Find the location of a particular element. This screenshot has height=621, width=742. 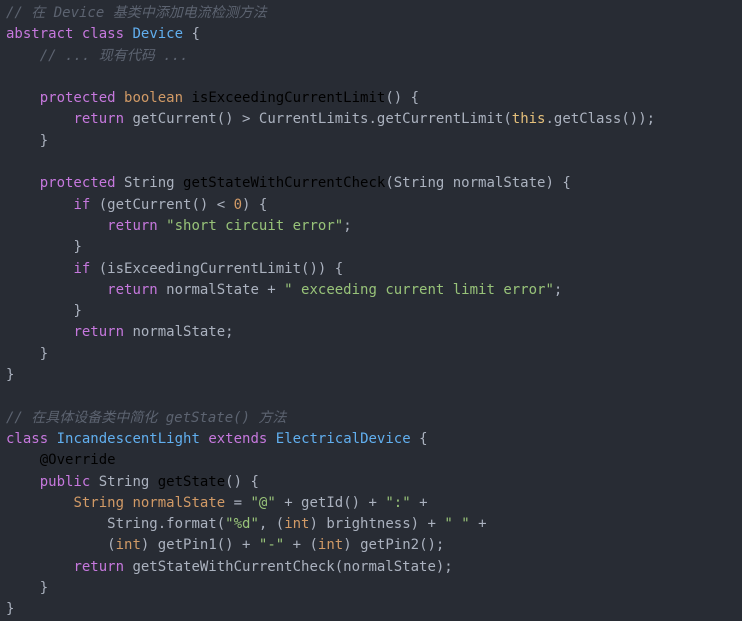

token-plain: ( is located at coordinates (111, 545).